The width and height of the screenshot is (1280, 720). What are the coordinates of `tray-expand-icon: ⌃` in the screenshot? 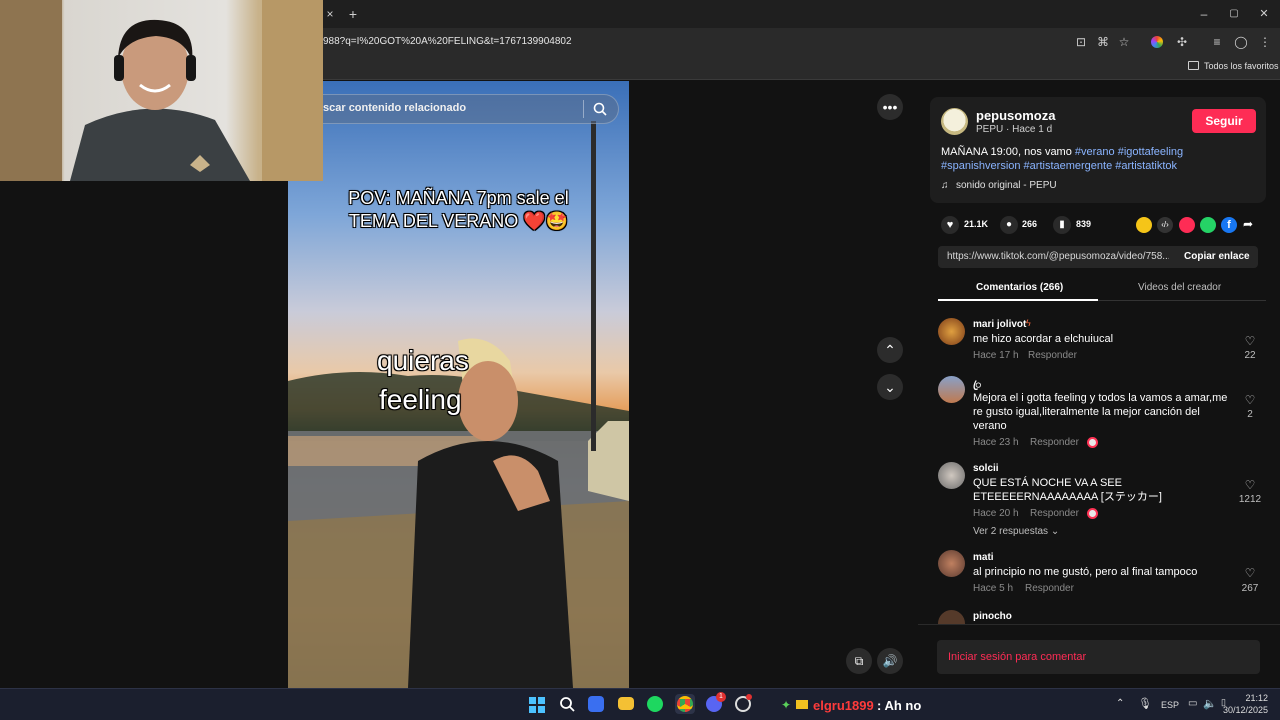 It's located at (1120, 703).